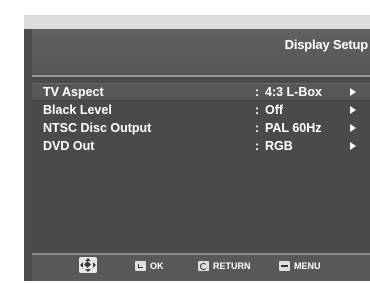 Image resolution: width=370 pixels, height=283 pixels. I want to click on ok-label: OK, so click(157, 266).